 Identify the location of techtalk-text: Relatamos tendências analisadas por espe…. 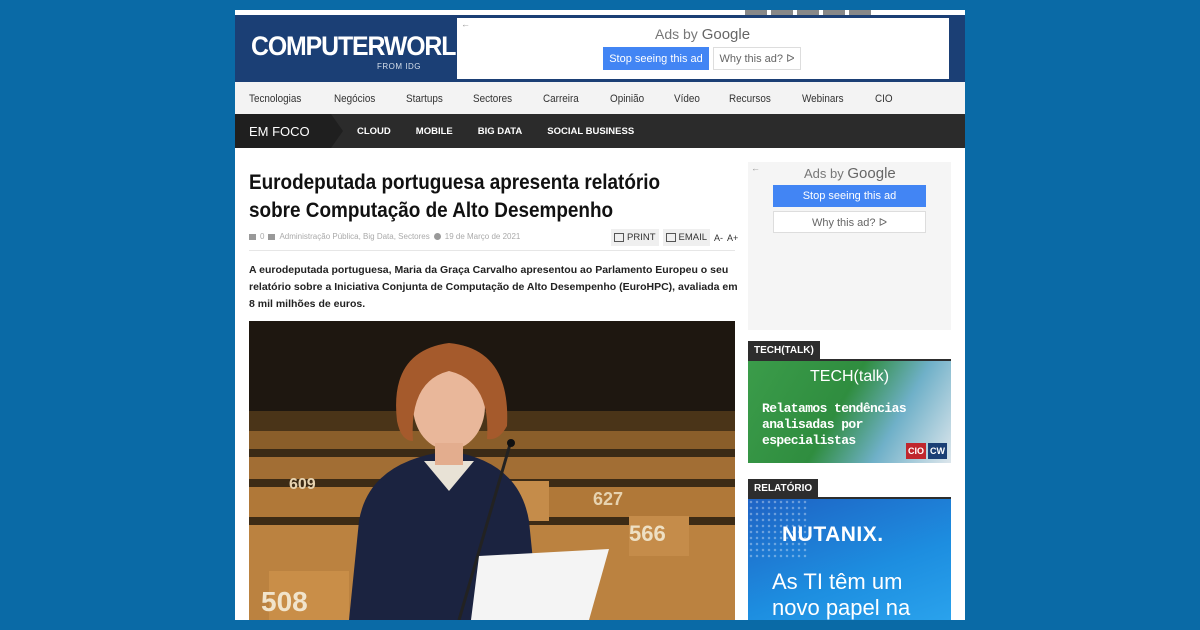
(834, 424).